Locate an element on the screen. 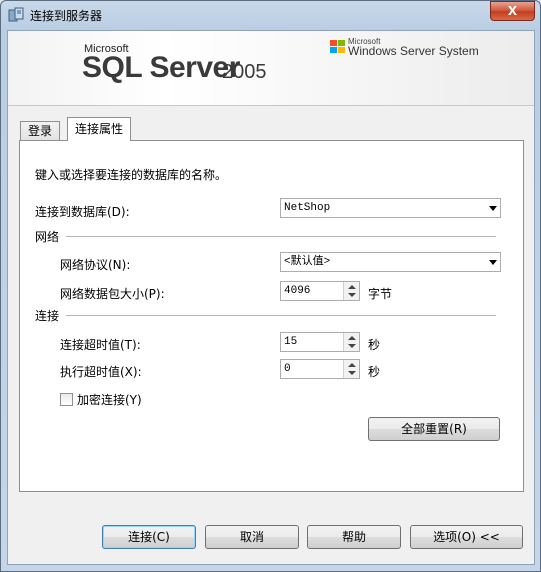 The height and width of the screenshot is (572, 541). execution-timeout-unit: 秒 is located at coordinates (374, 372).